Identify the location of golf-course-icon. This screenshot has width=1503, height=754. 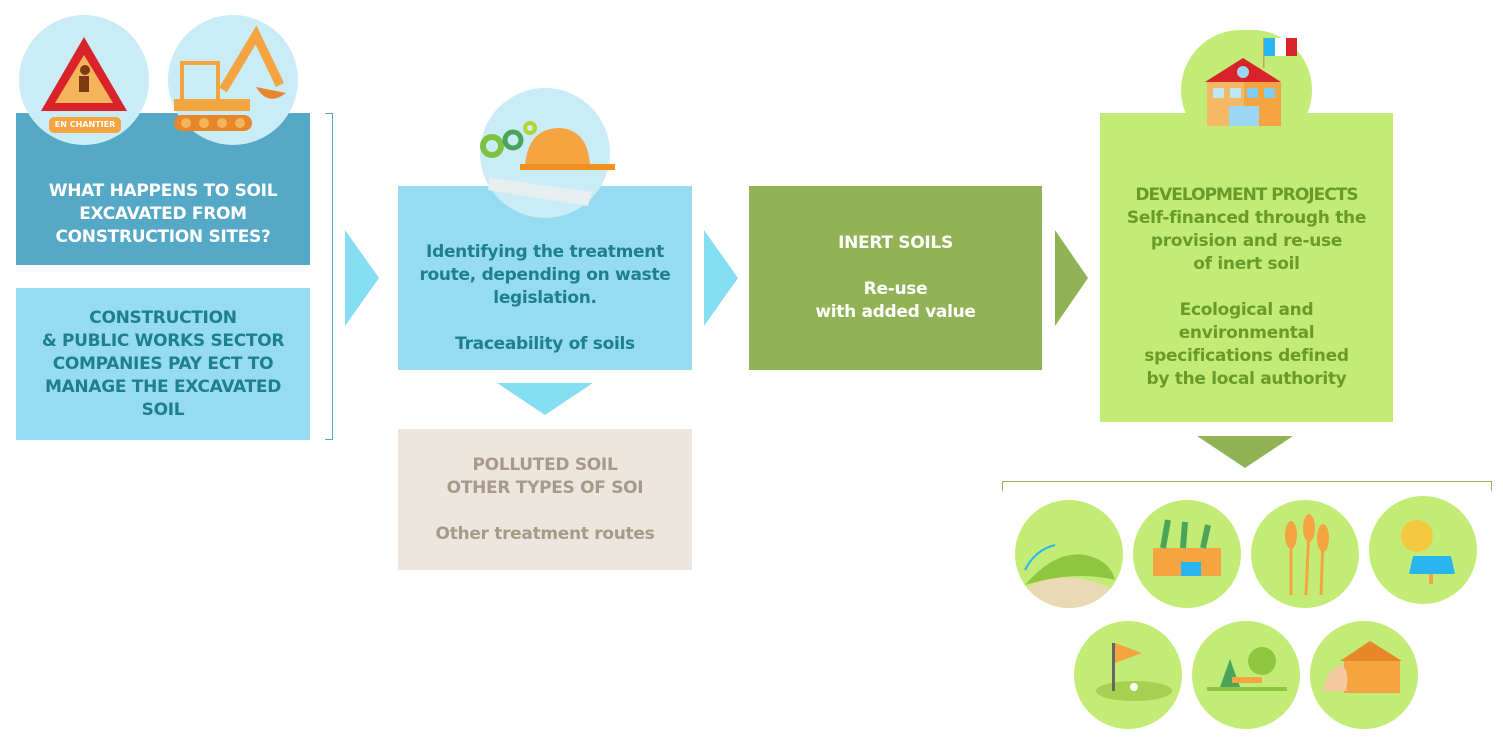
(1128, 675).